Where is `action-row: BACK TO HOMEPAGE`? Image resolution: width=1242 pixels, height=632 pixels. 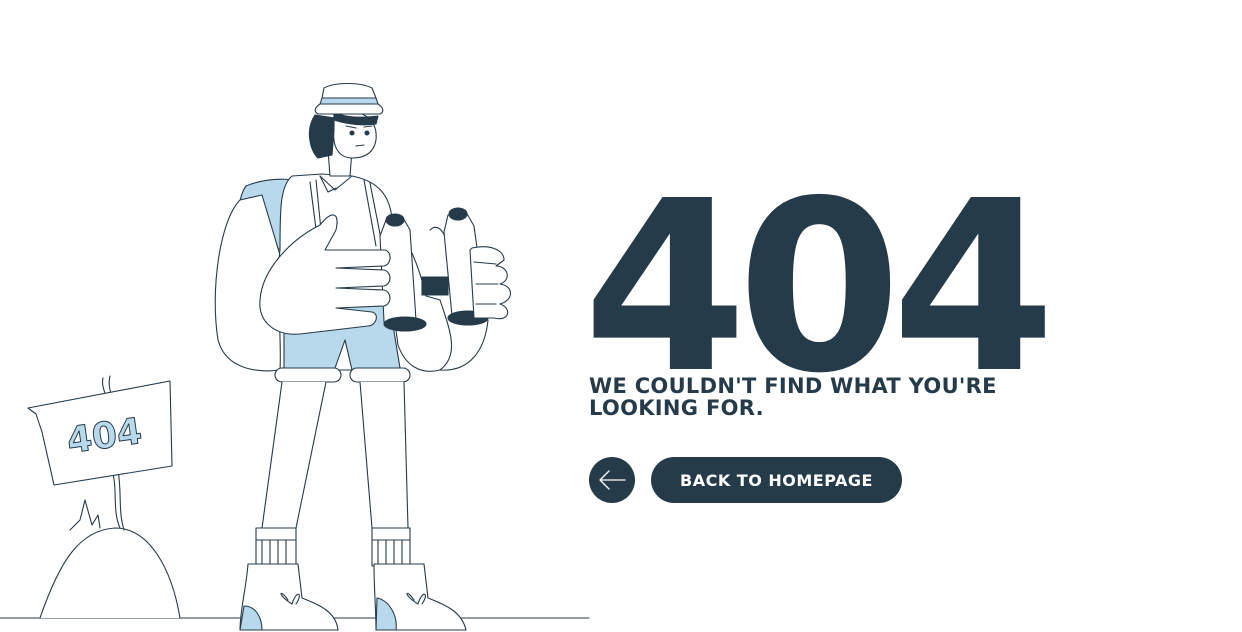 action-row: BACK TO HOMEPAGE is located at coordinates (804, 480).